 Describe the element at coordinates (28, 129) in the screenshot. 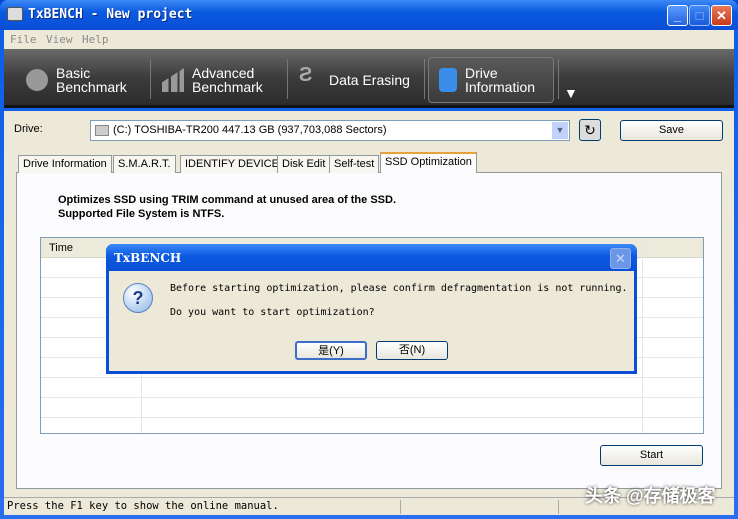

I see `drive-label: Drive:` at that location.